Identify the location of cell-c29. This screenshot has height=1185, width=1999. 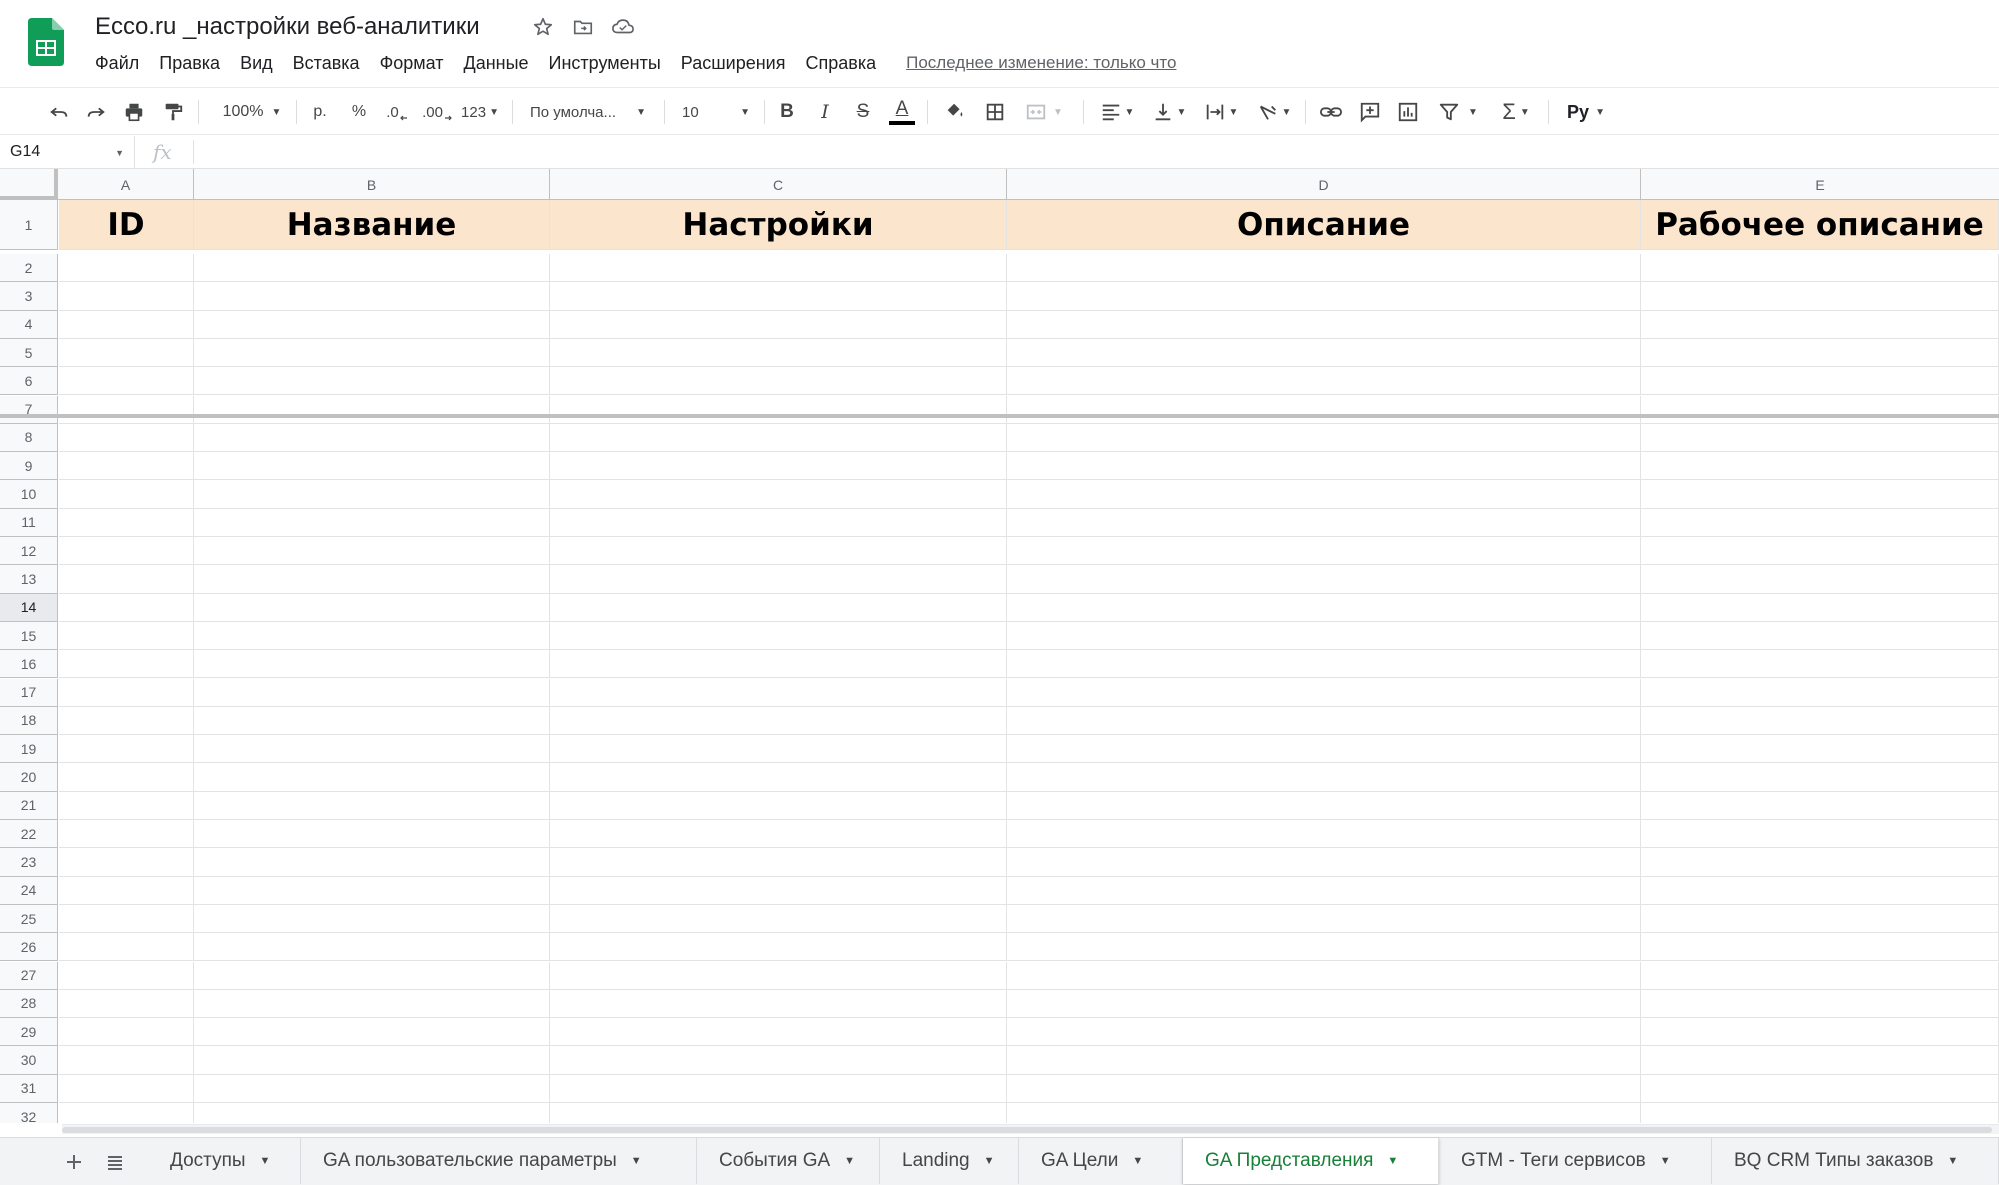
(778, 1032).